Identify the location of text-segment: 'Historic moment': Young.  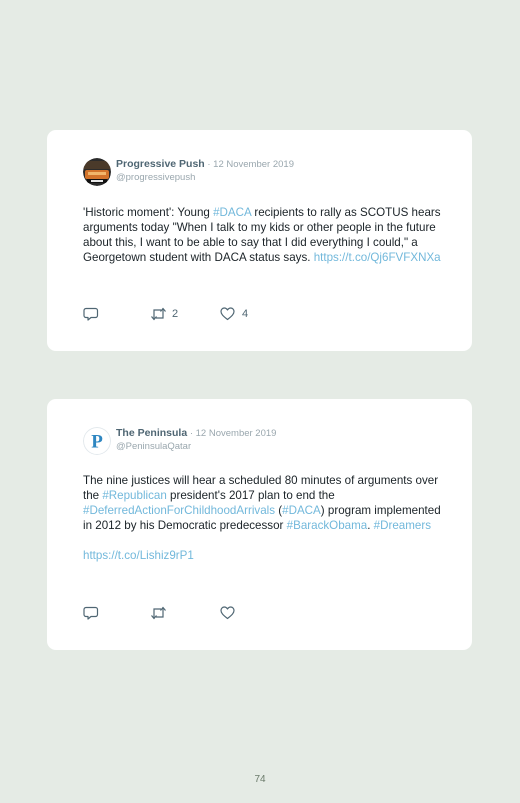
(148, 212).